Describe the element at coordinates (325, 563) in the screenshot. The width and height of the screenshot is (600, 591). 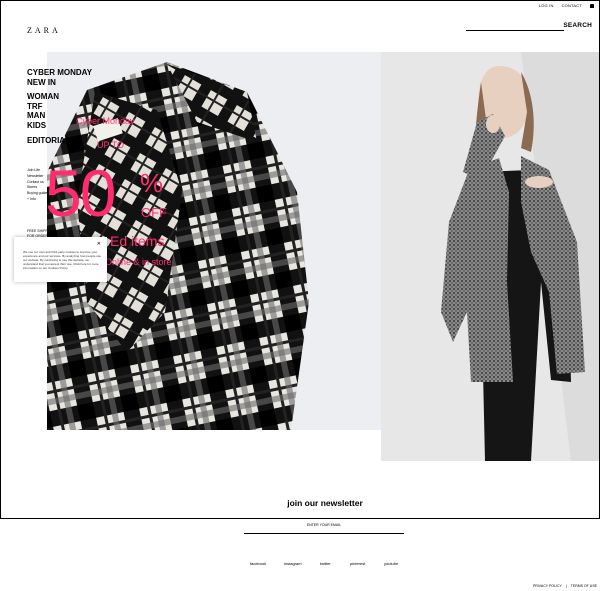
I see `social-twitter: twitter` at that location.